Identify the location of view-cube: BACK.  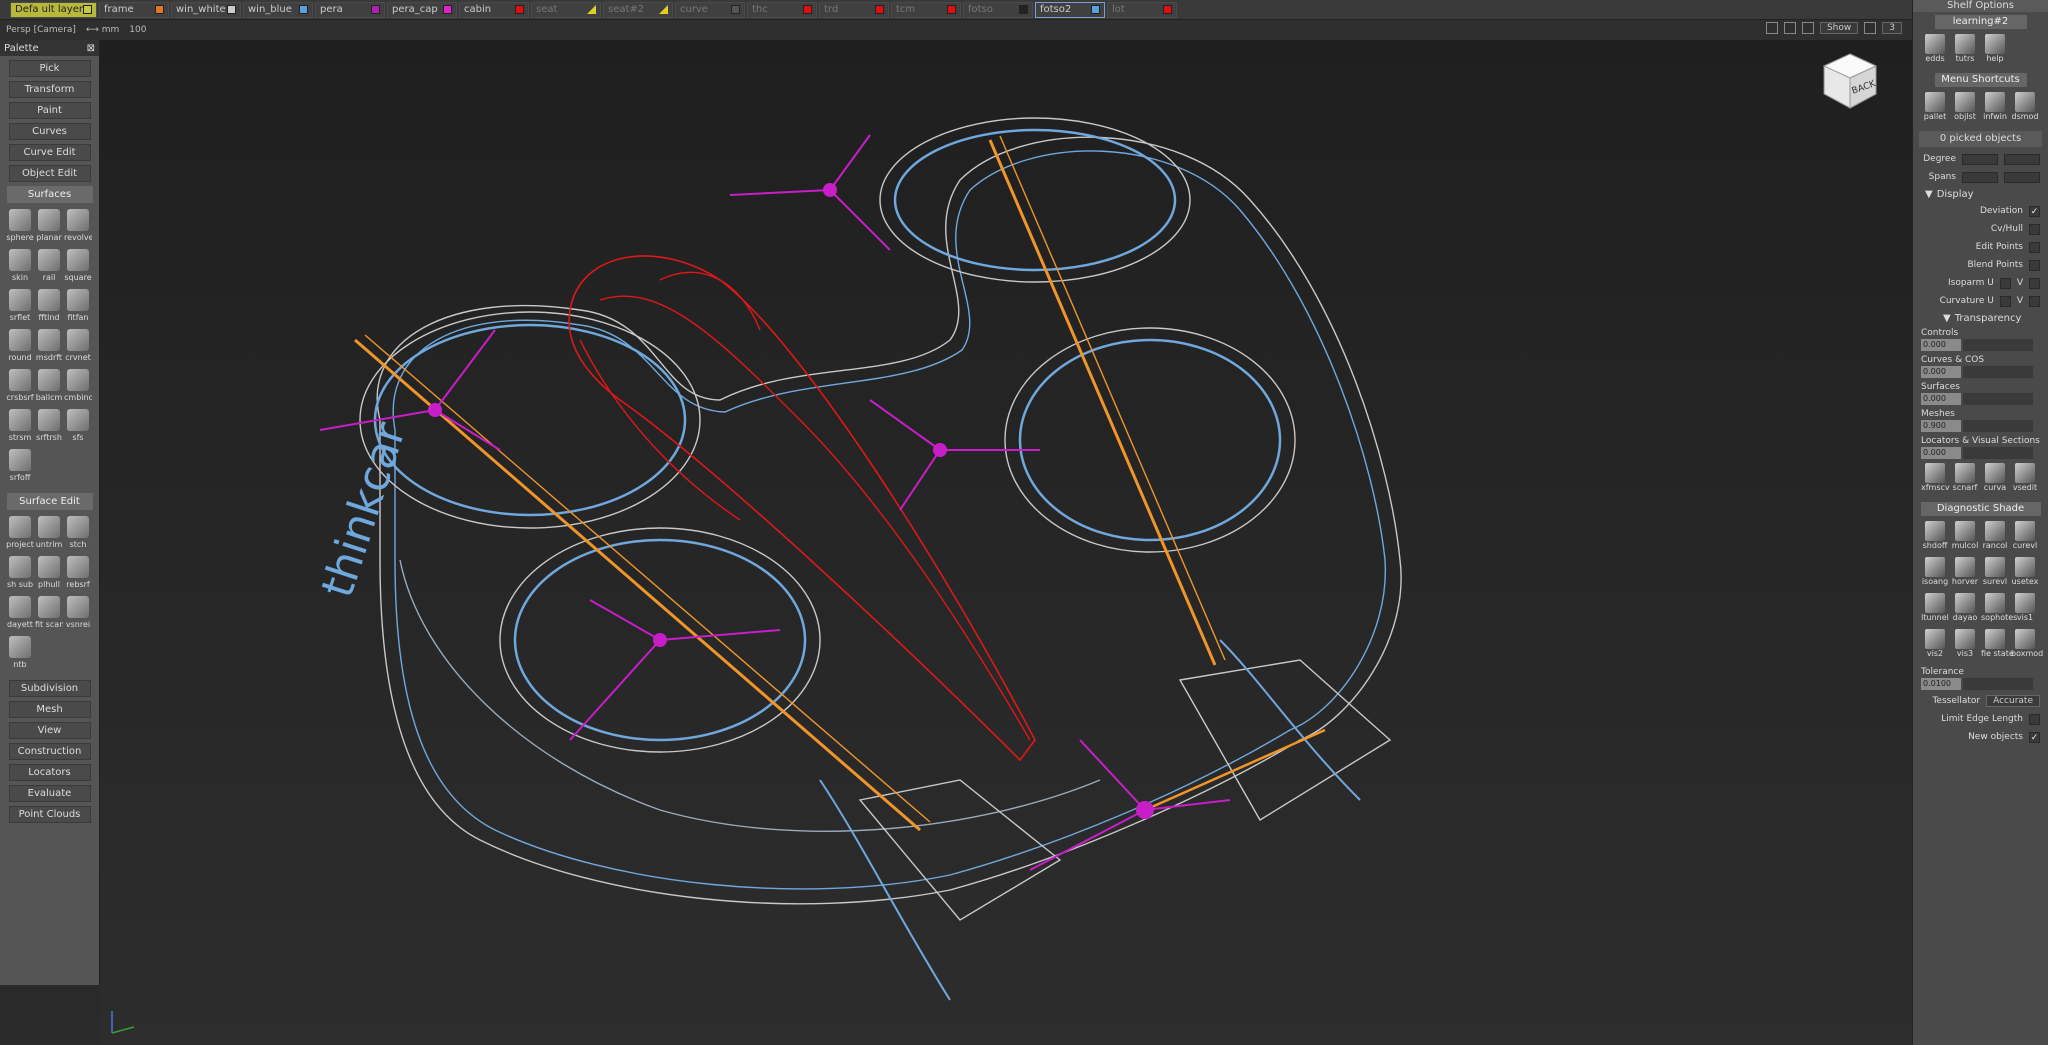
(1850, 82).